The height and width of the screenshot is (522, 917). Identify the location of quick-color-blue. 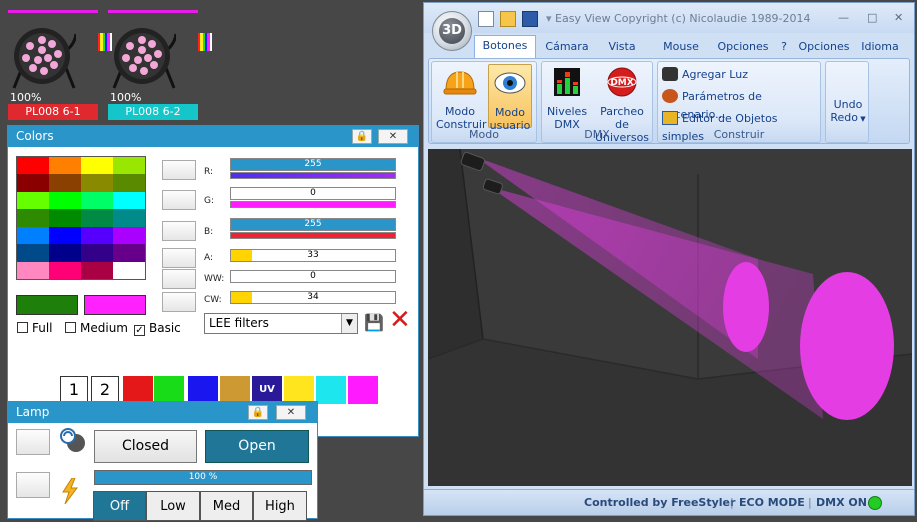
(203, 390).